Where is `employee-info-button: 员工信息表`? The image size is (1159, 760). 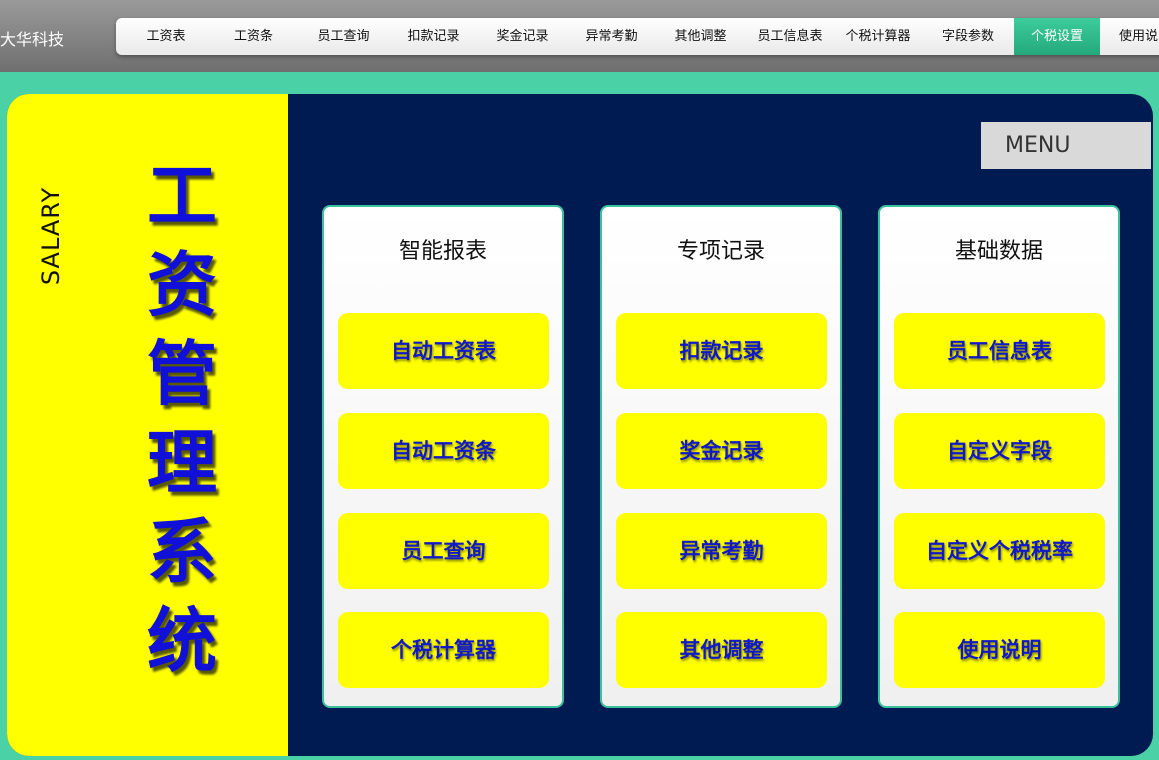
employee-info-button: 员工信息表 is located at coordinates (999, 351).